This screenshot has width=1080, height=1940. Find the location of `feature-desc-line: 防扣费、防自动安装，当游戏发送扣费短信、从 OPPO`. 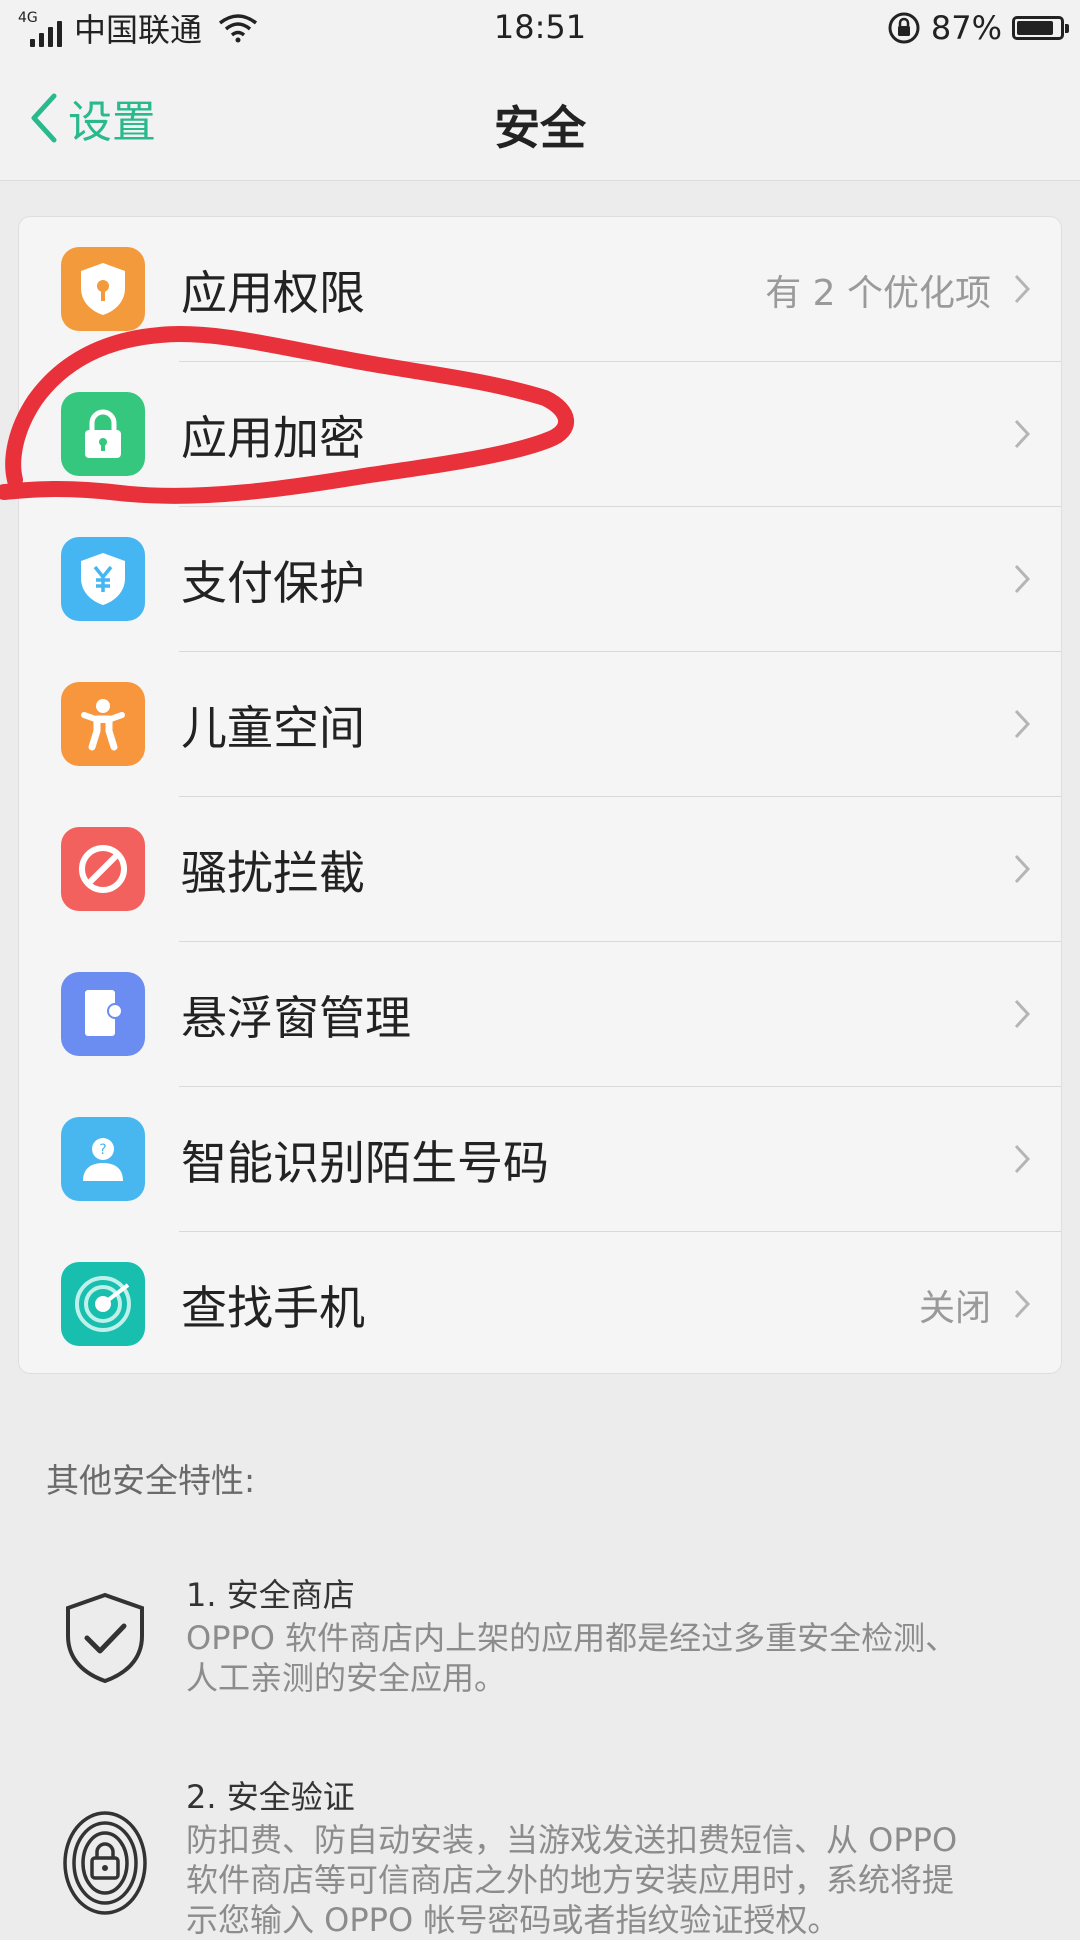

feature-desc-line: 防扣费、防自动安装，当游戏发送扣费短信、从 OPPO is located at coordinates (572, 1840).